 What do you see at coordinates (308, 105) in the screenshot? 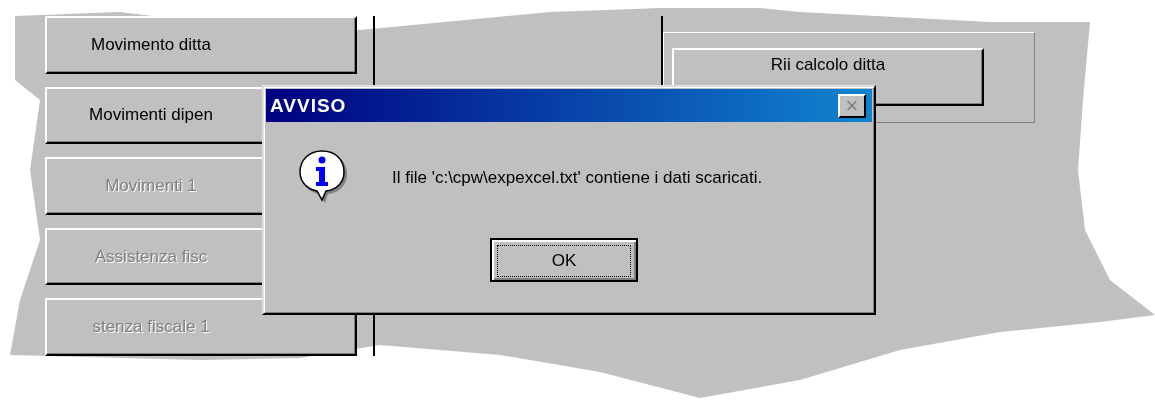
I see `dialog-title: AVVISO` at bounding box center [308, 105].